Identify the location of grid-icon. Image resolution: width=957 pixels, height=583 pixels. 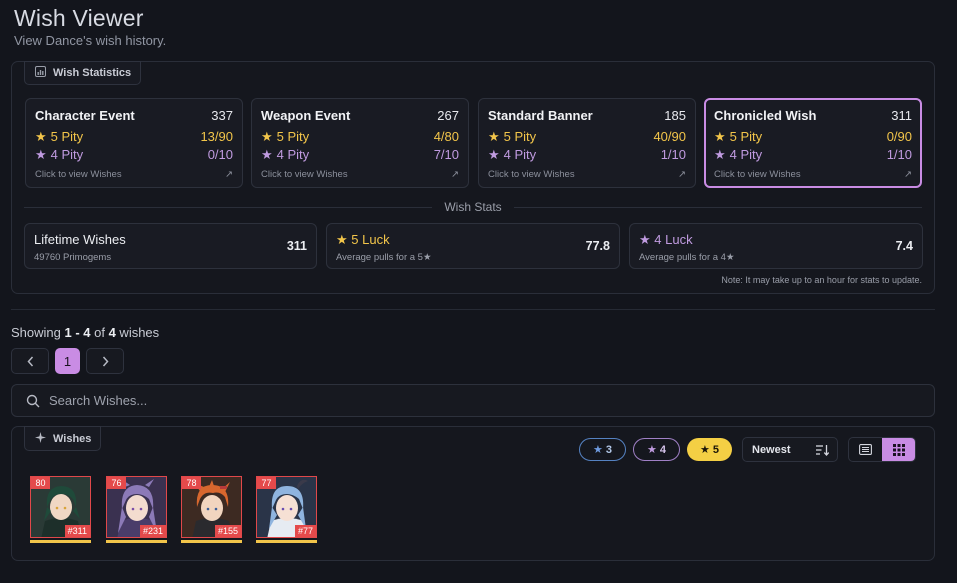
(898, 449).